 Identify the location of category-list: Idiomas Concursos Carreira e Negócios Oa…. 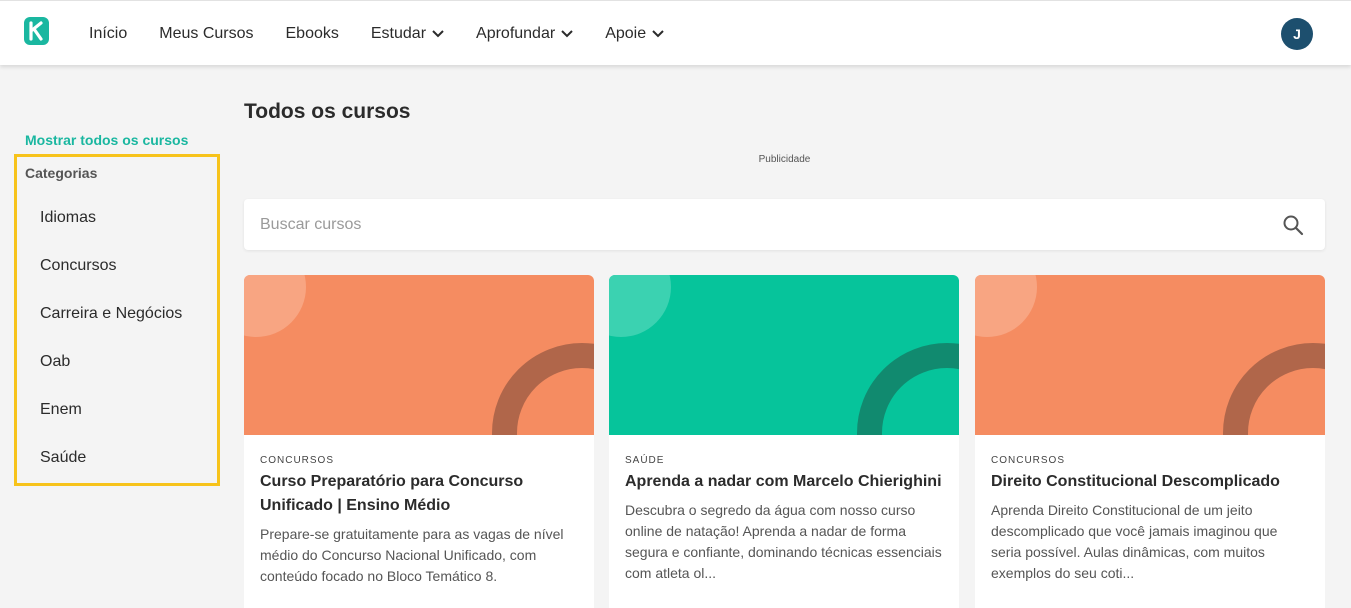
(111, 353).